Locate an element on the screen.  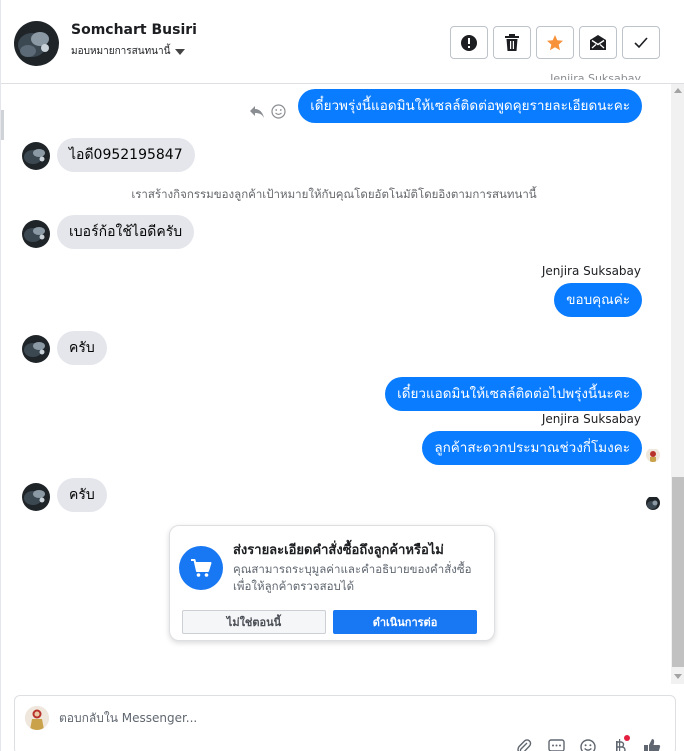
saved-reply-icon is located at coordinates (556, 745).